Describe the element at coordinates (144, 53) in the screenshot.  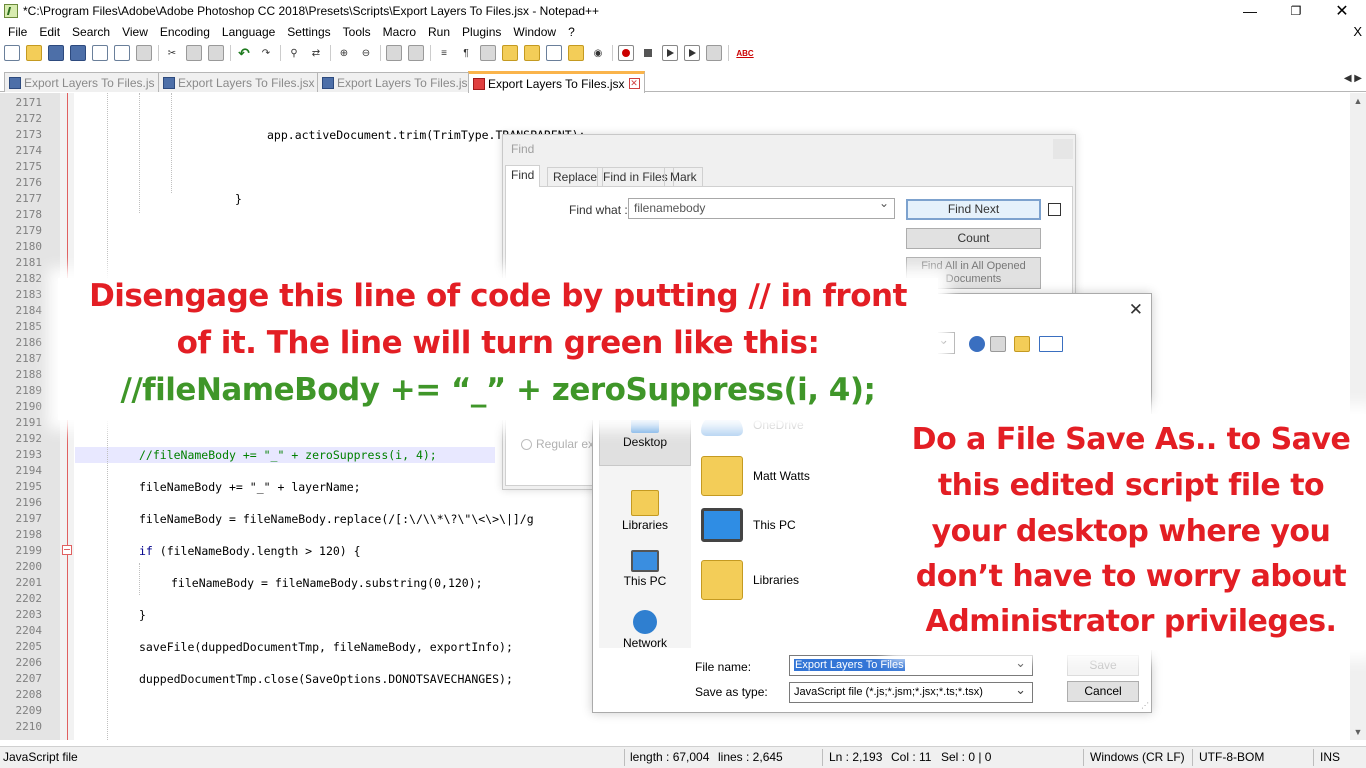
I see `print-icon` at that location.